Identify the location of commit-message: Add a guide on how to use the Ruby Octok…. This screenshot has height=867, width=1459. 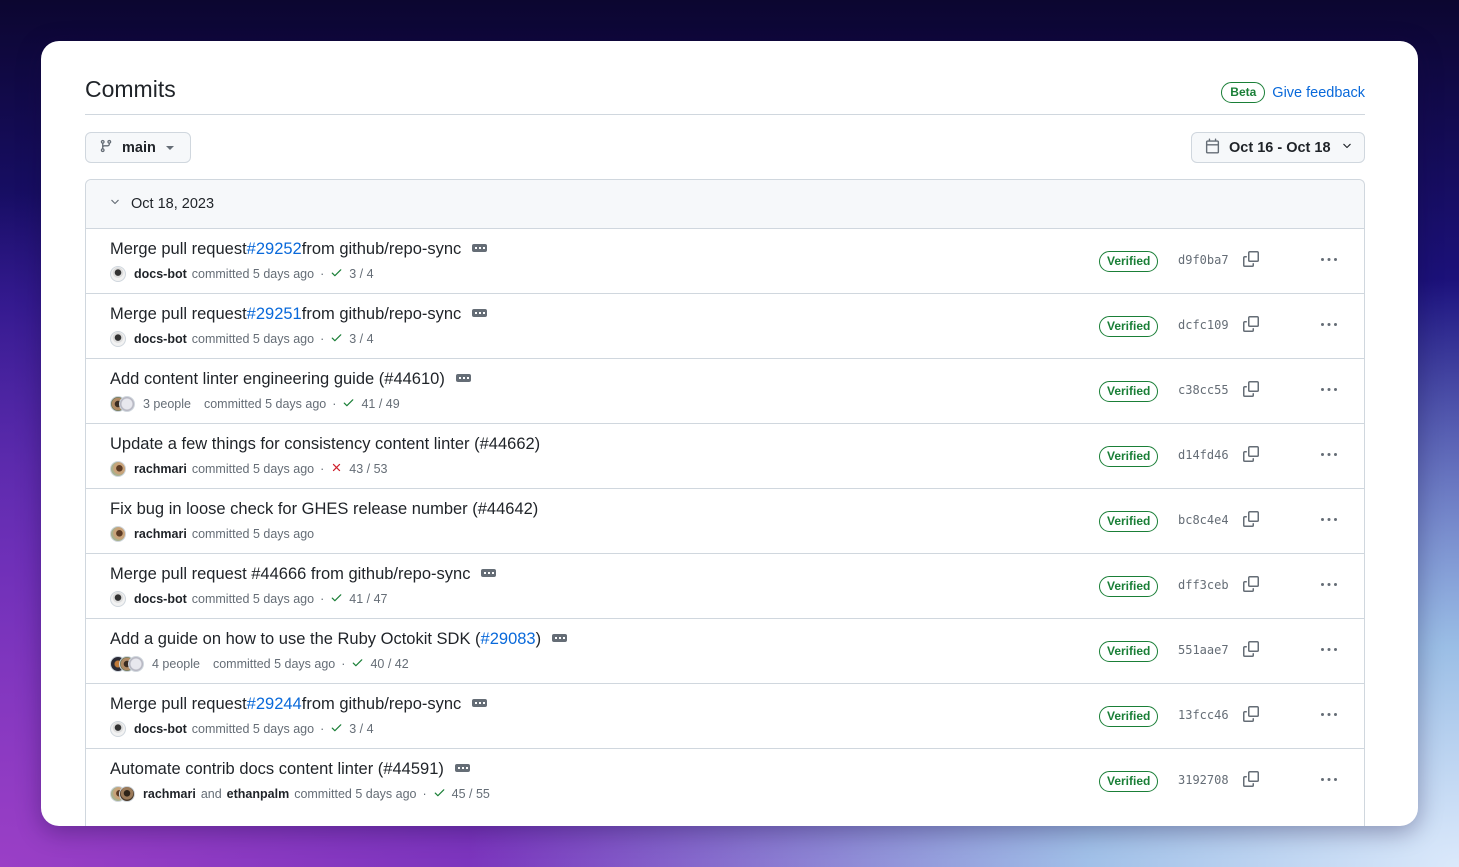
(295, 639).